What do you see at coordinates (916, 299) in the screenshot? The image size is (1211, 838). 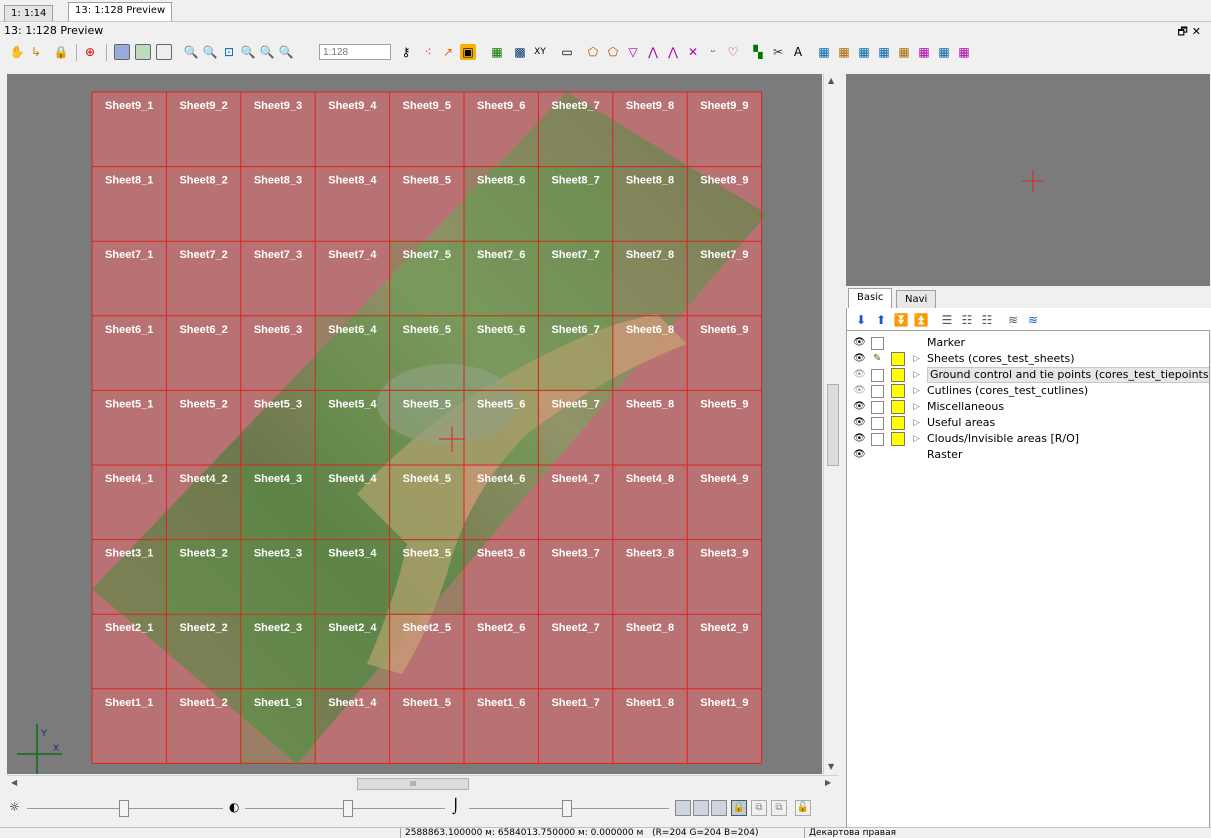 I see `tab-navi: Navi` at bounding box center [916, 299].